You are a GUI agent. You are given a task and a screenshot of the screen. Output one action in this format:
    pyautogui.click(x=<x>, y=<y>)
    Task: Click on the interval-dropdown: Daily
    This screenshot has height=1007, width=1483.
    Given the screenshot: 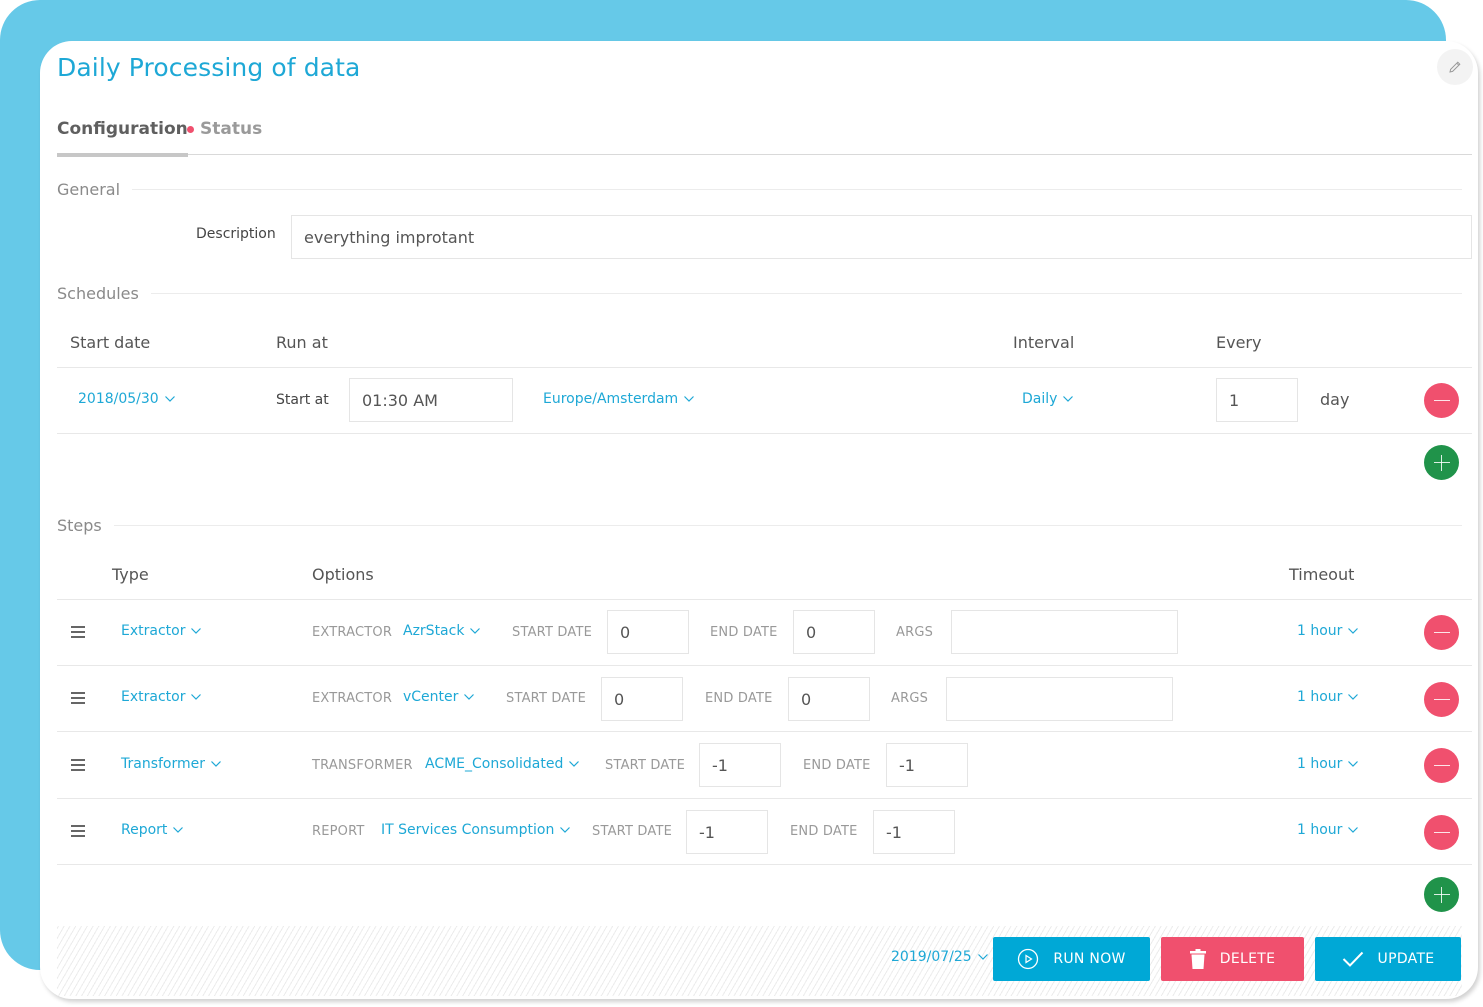 What is the action you would take?
    pyautogui.click(x=1048, y=399)
    